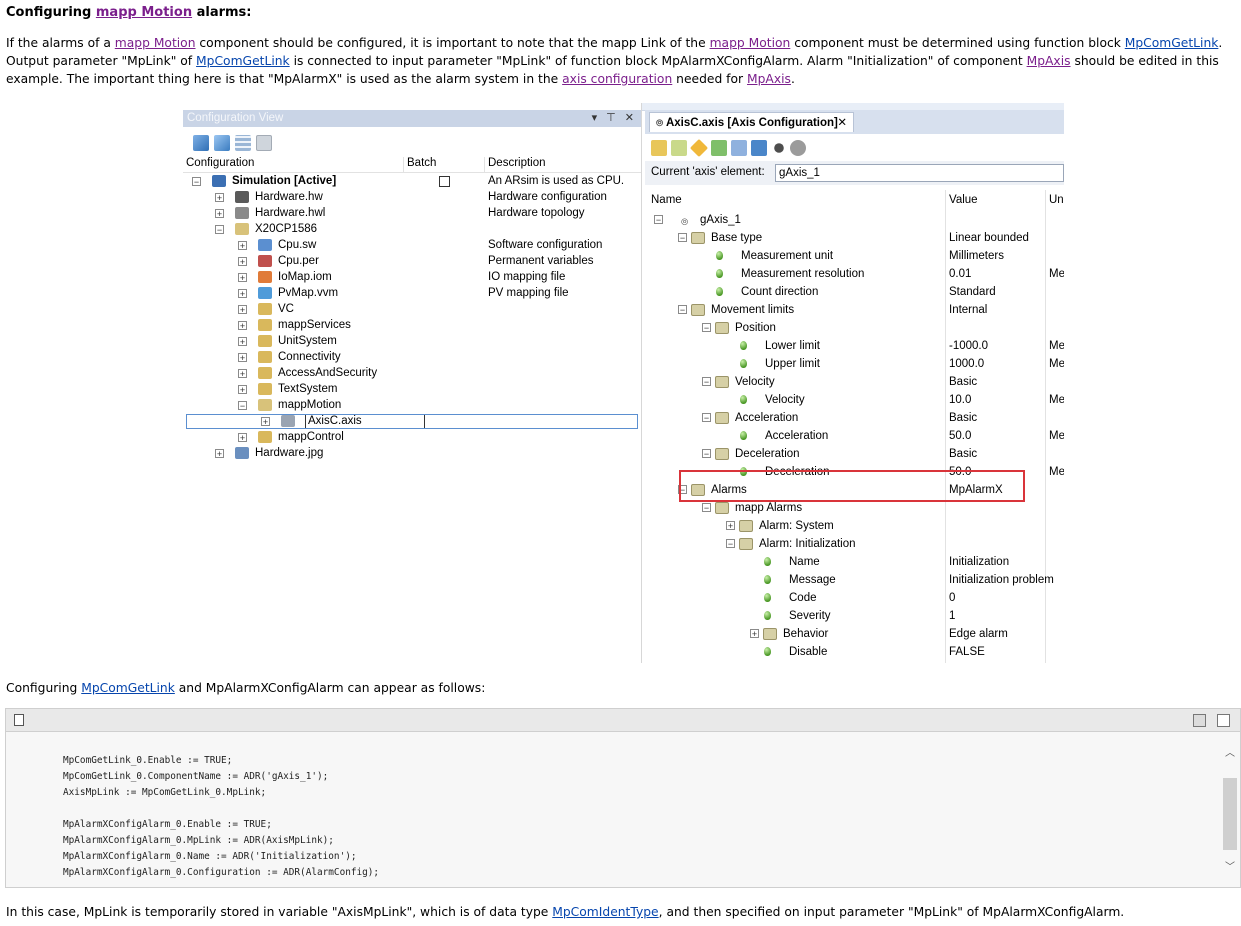 The height and width of the screenshot is (926, 1241). What do you see at coordinates (679, 148) in the screenshot?
I see `magic-icon` at bounding box center [679, 148].